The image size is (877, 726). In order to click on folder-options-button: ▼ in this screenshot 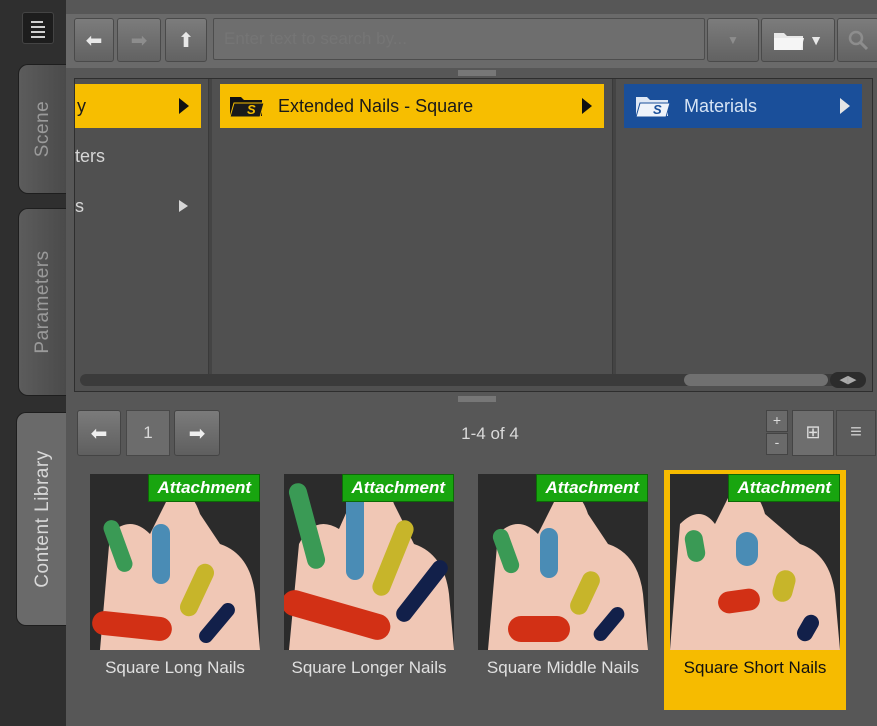, I will do `click(798, 40)`.